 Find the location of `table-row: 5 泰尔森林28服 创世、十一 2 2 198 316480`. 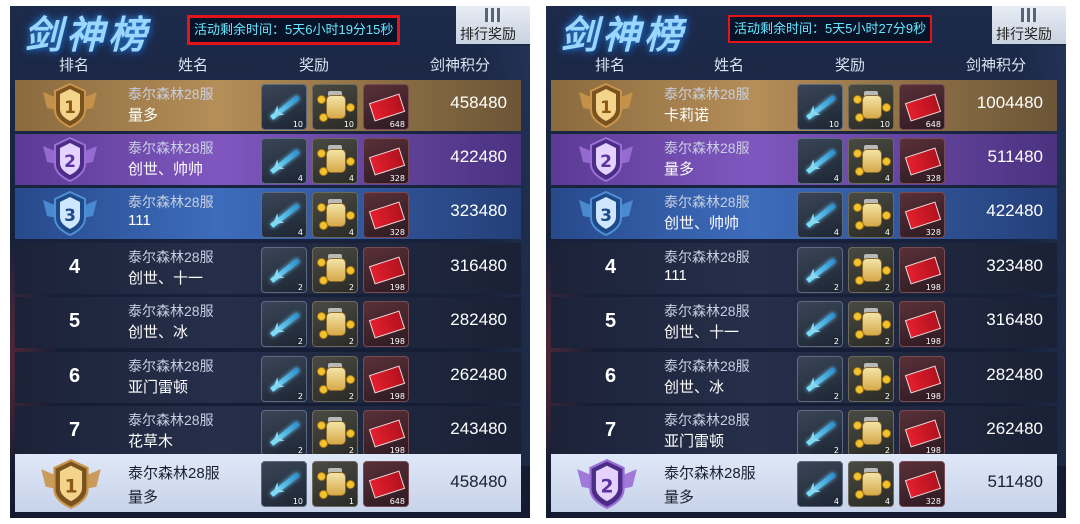

table-row: 5 泰尔森林28服 创世、十一 2 2 198 316480 is located at coordinates (804, 322).